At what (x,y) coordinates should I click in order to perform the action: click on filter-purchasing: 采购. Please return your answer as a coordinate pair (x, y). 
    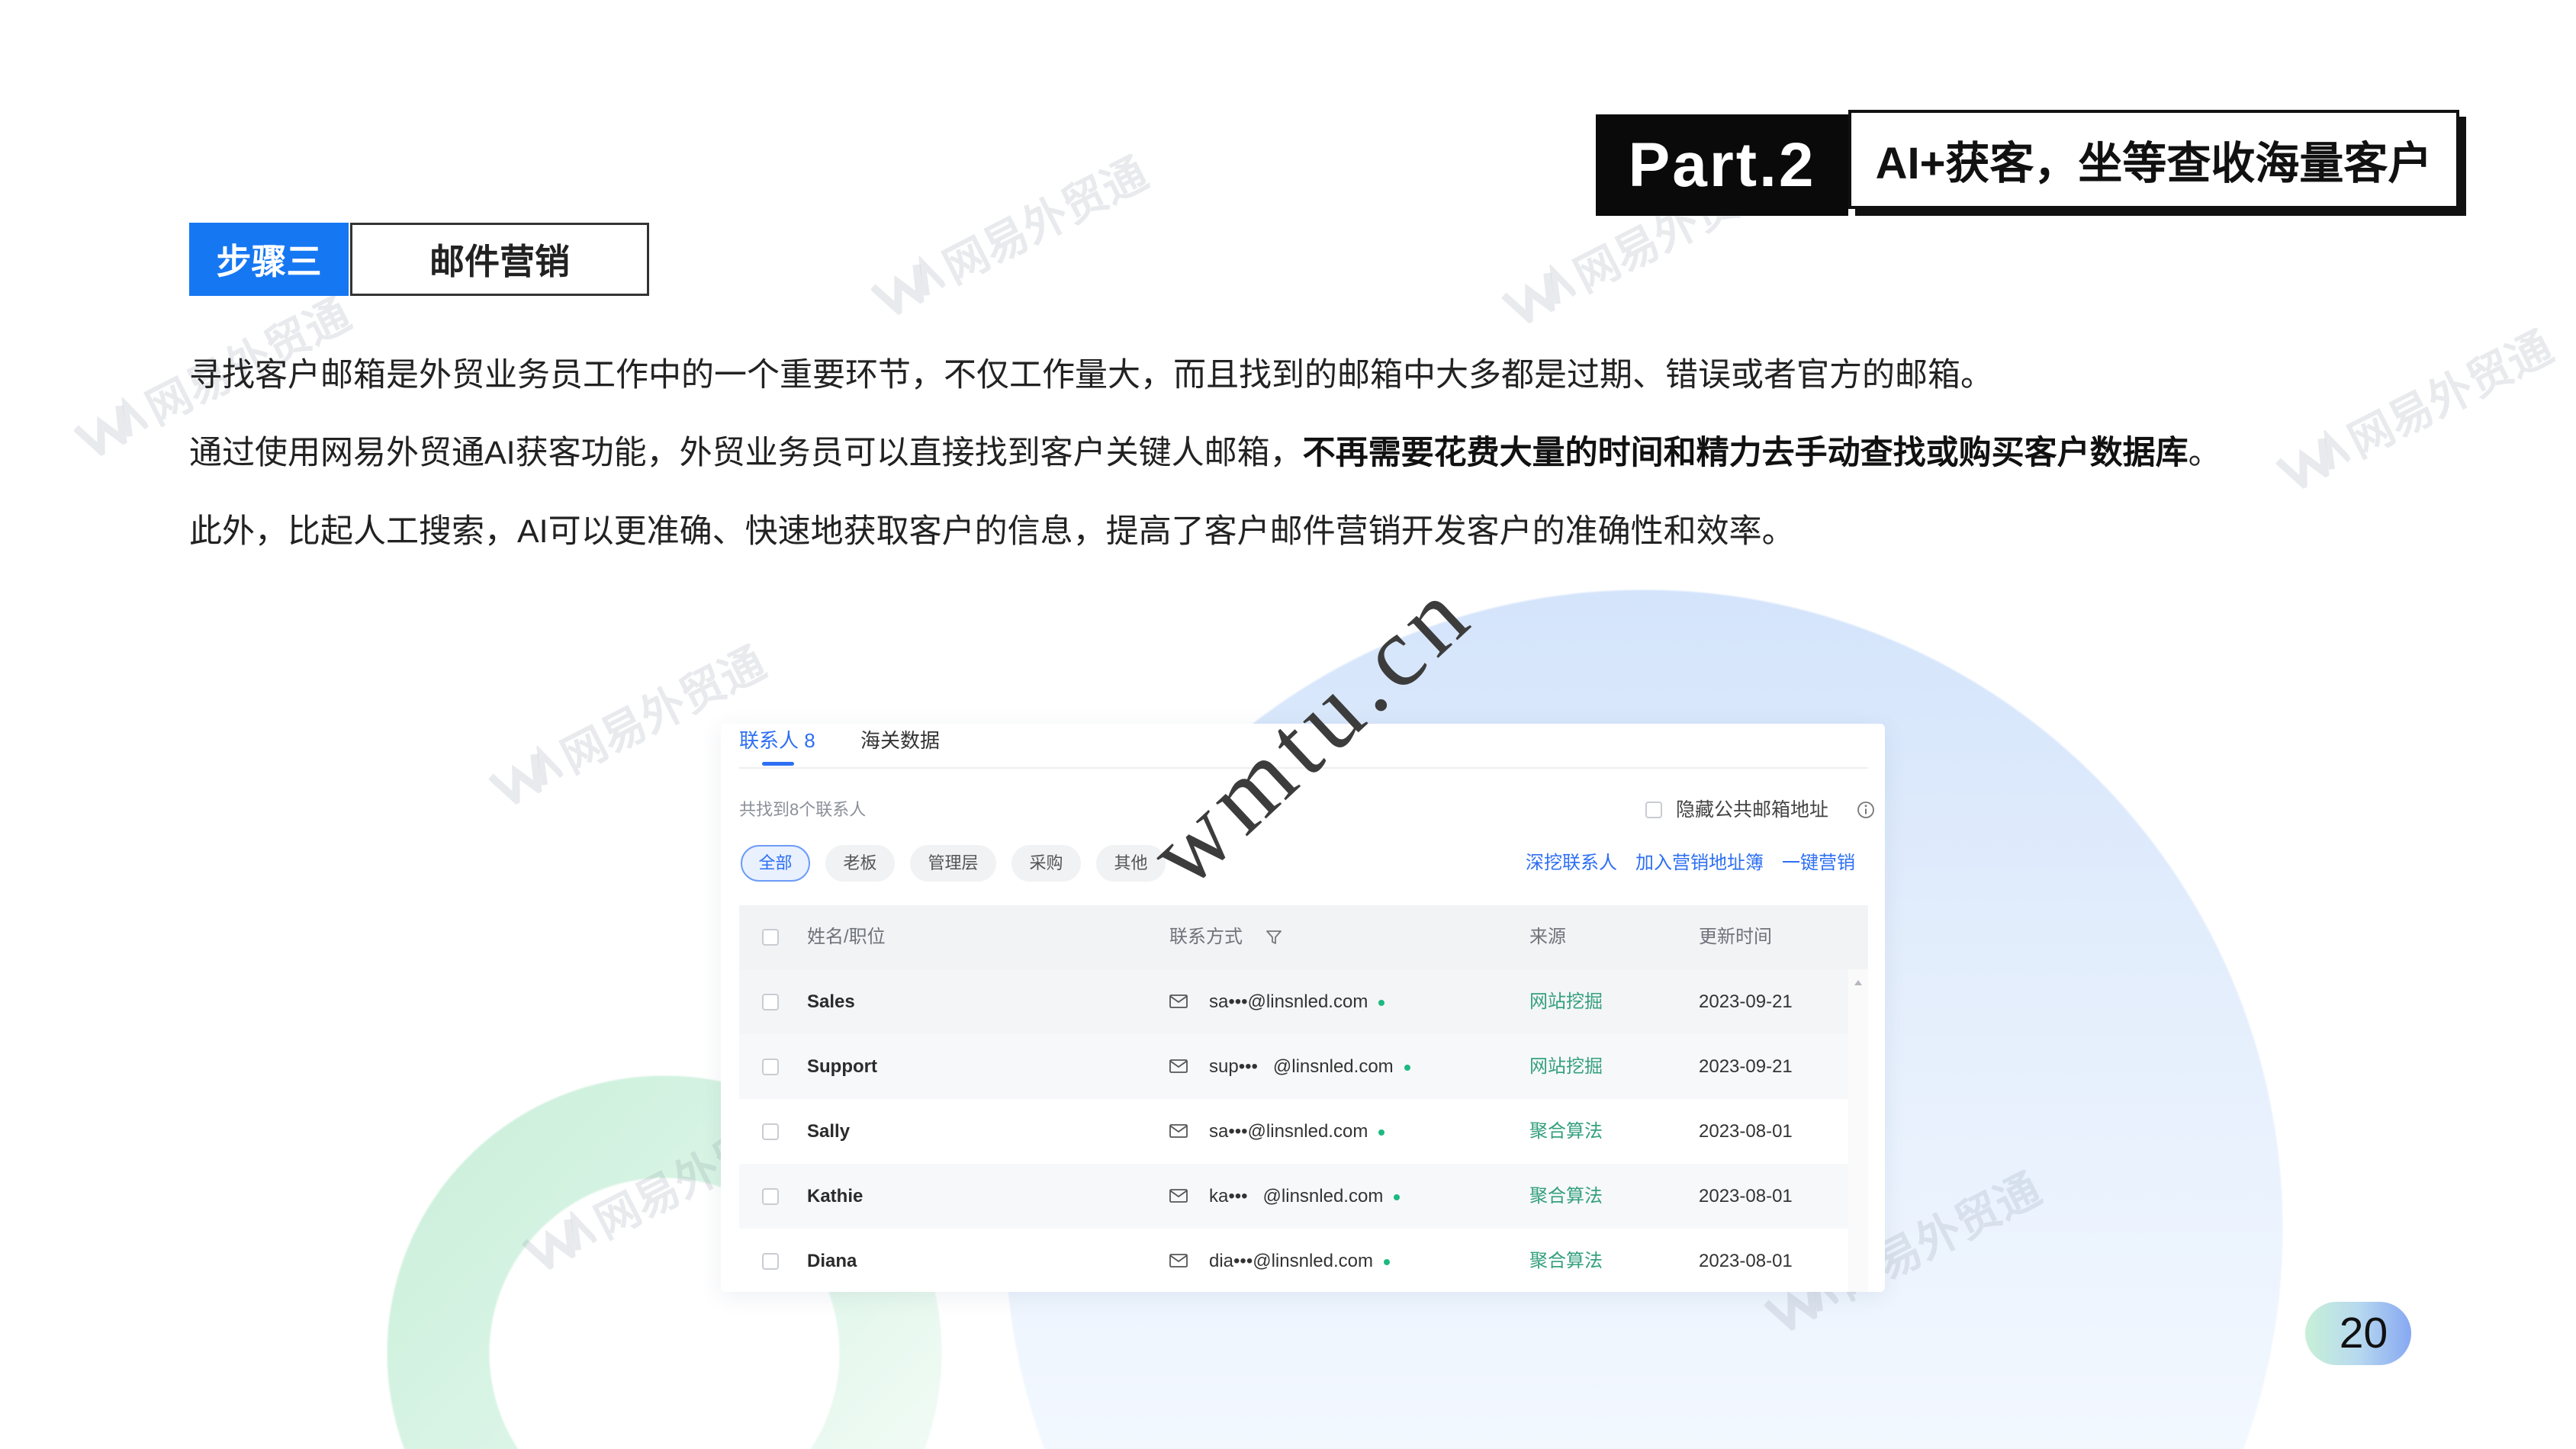
    Looking at the image, I should click on (1046, 863).